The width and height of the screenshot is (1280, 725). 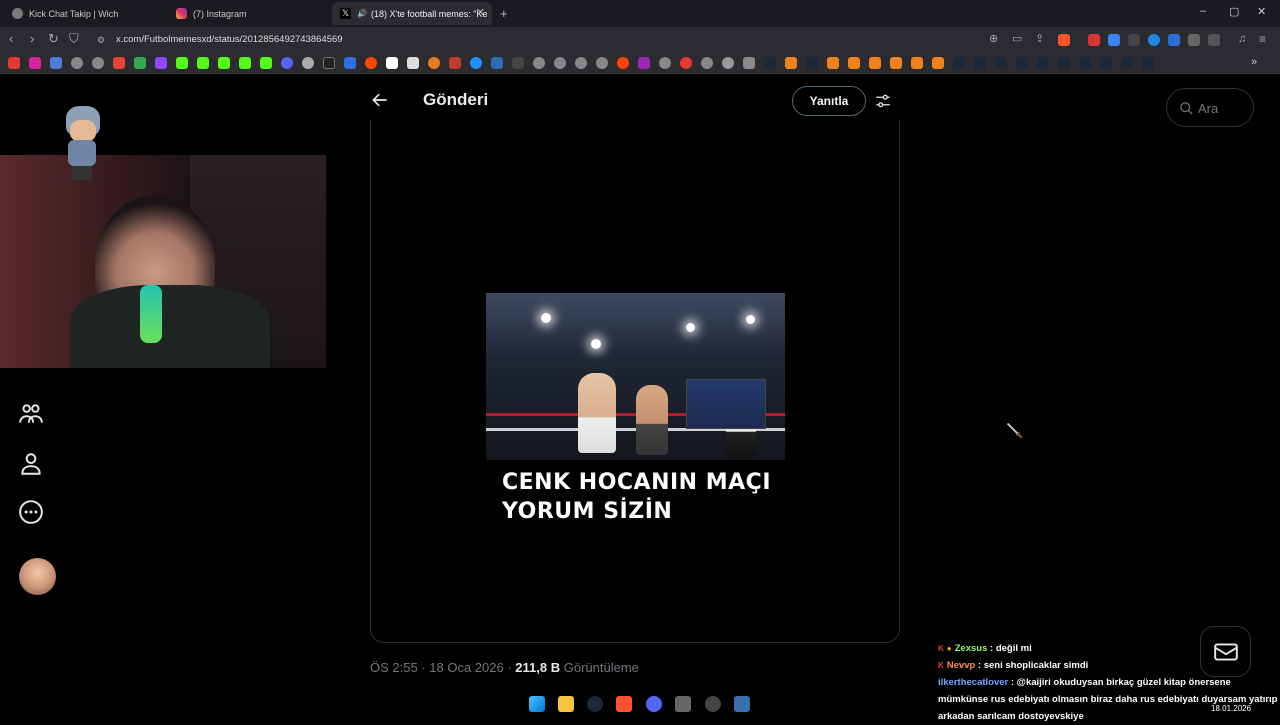 What do you see at coordinates (11, 39) in the screenshot?
I see `back-button: ‹` at bounding box center [11, 39].